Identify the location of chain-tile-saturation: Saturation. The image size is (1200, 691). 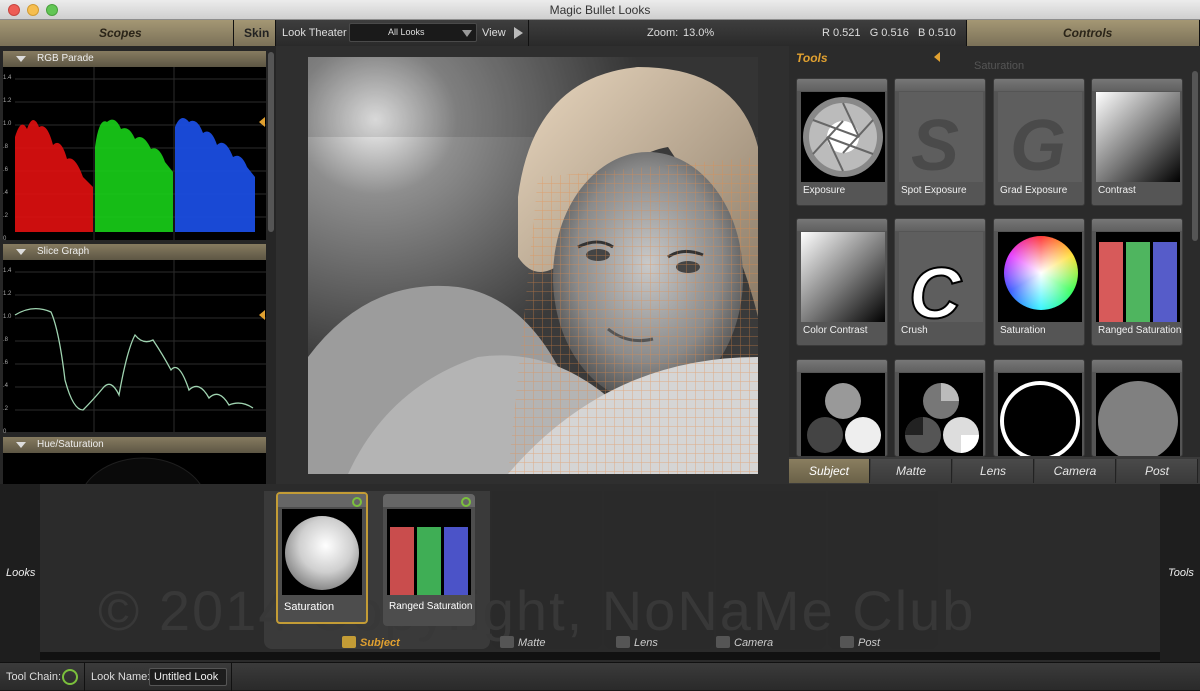
(322, 558).